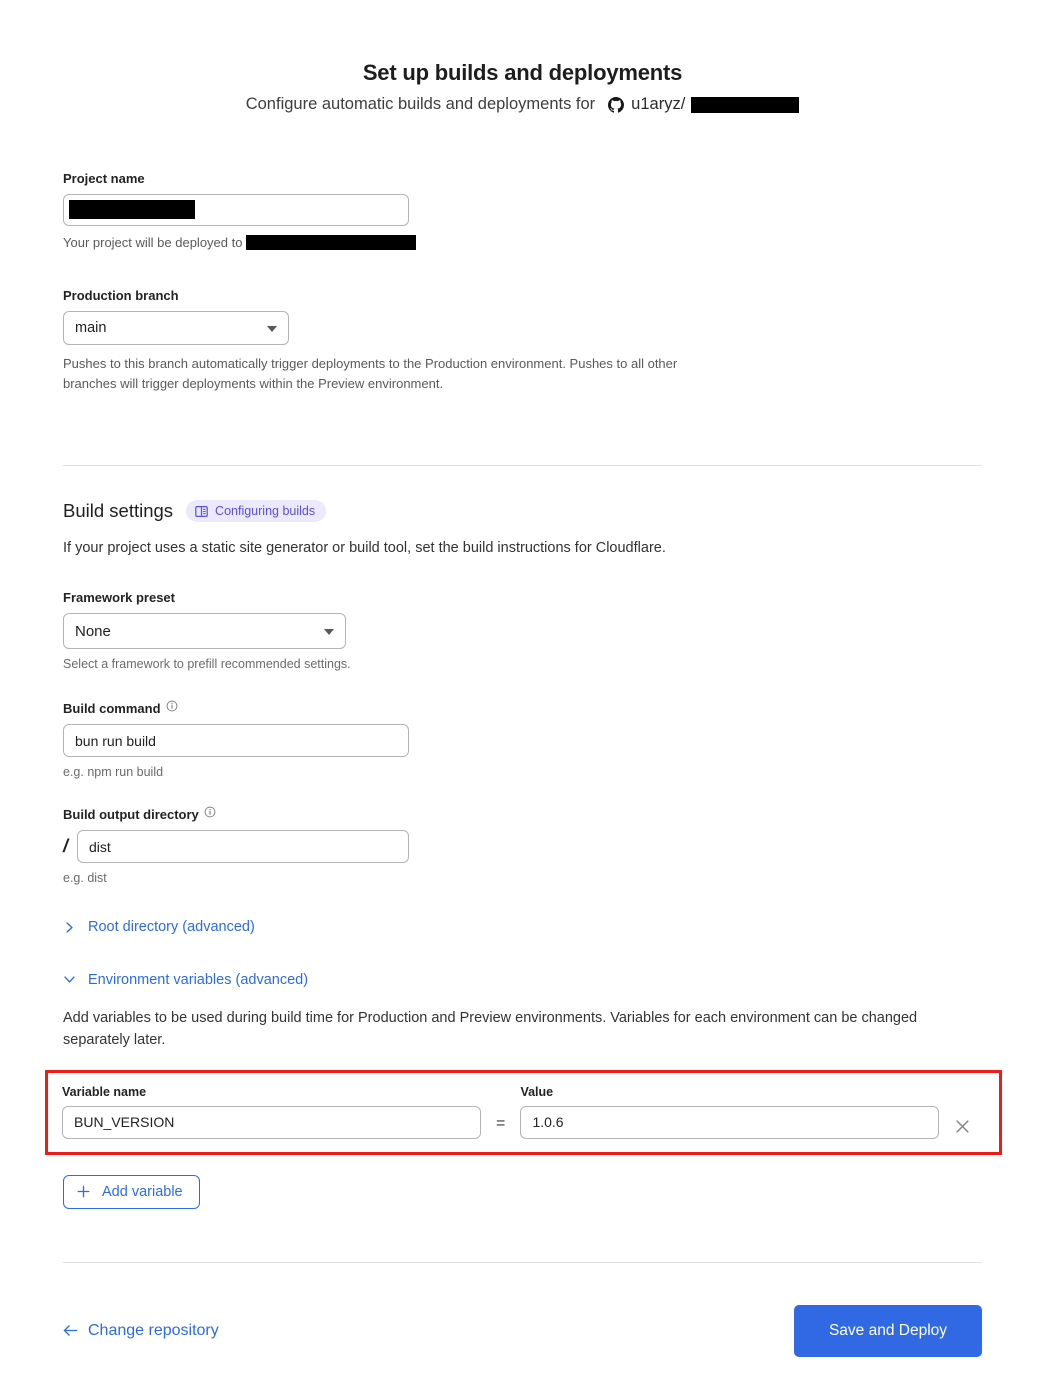  Describe the element at coordinates (104, 1091) in the screenshot. I see `env-var-name-header: Variable name` at that location.